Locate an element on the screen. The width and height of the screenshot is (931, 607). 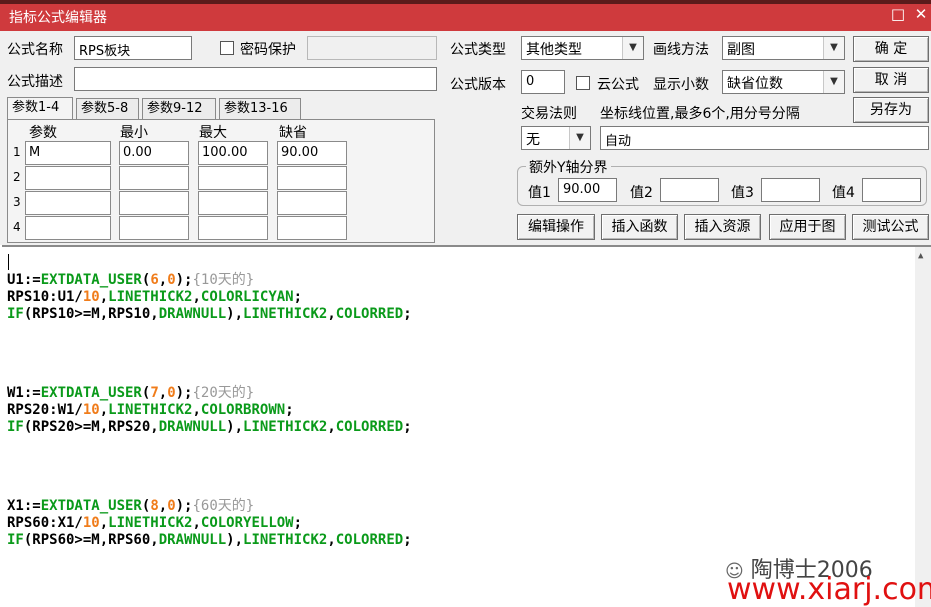
yaxis-value4-input is located at coordinates (891, 190).